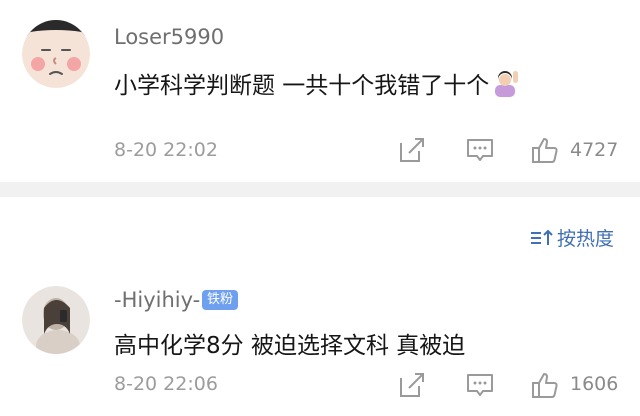 The image size is (640, 416). Describe the element at coordinates (157, 300) in the screenshot. I see `username: -Hiyihiy-` at that location.